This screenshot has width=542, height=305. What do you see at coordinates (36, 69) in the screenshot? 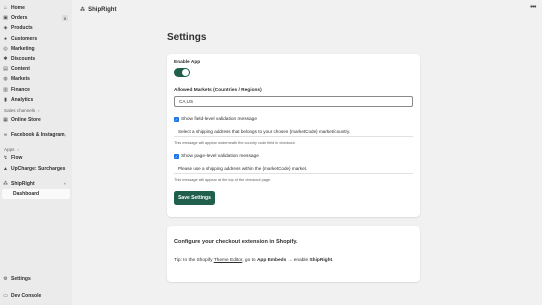
I see `sidebar-item-content: ▤ Content` at bounding box center [36, 69].